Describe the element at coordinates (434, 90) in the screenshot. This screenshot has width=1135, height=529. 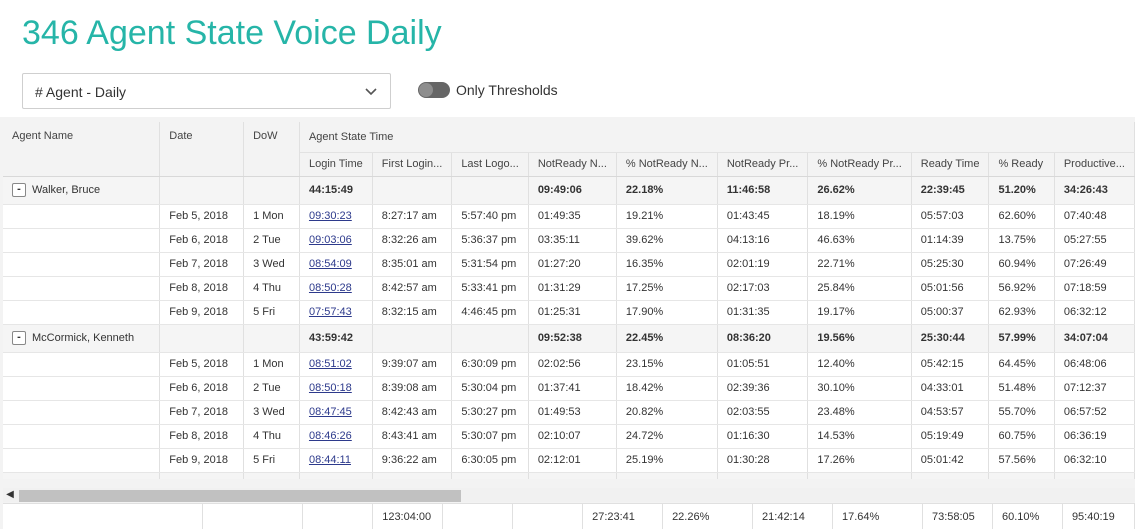
I see `only-thresholds-toggle` at that location.